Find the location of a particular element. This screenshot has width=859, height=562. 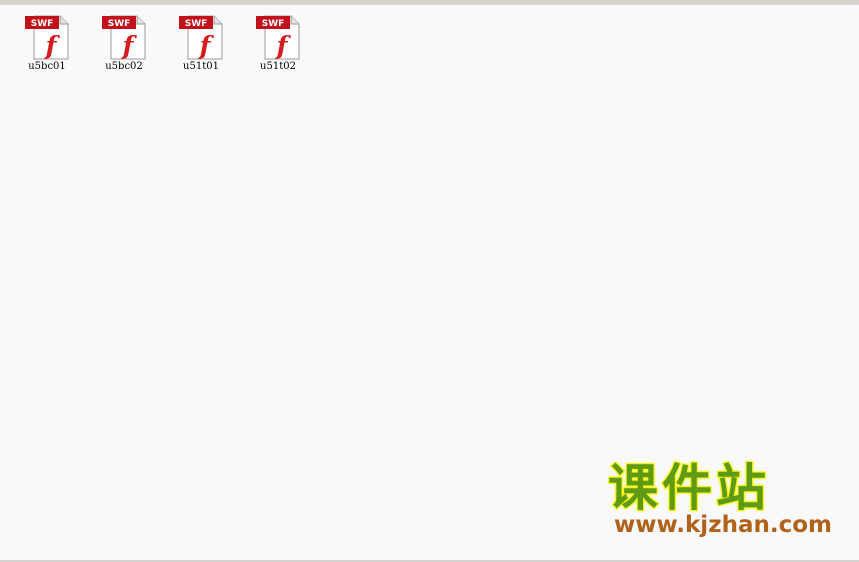

file-label: u51t02 is located at coordinates (278, 66).